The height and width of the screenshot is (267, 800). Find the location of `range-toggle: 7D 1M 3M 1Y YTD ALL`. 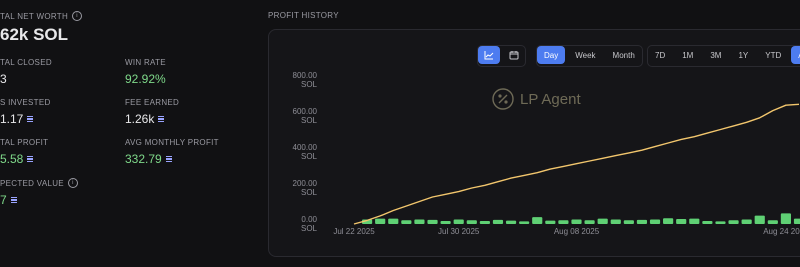

range-toggle: 7D 1M 3M 1Y YTD ALL is located at coordinates (723, 56).